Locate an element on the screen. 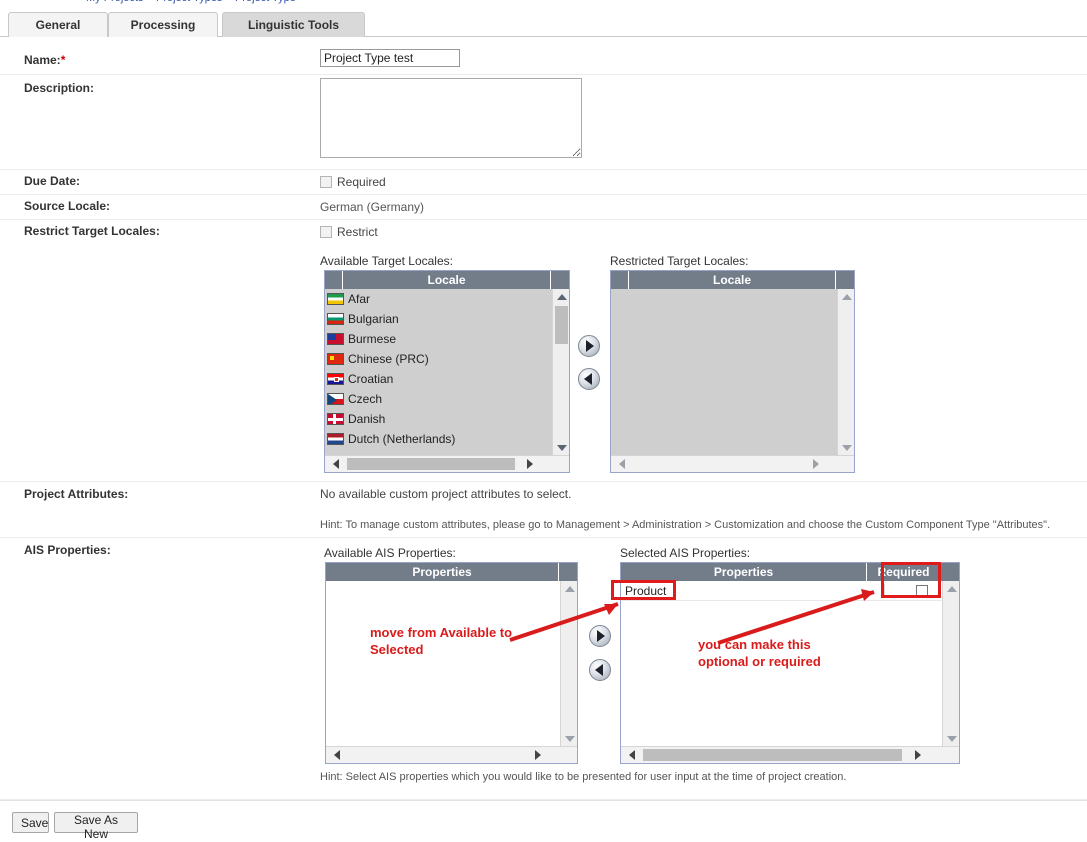 The width and height of the screenshot is (1087, 842). locale-row: Chinese (PRC) is located at coordinates (447, 359).